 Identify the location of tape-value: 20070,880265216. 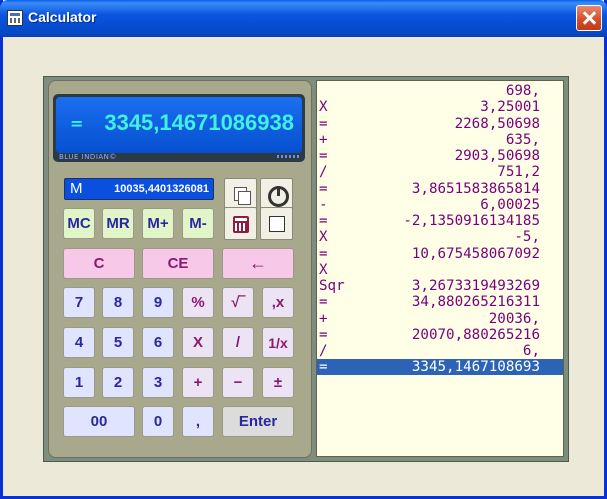
(475, 334).